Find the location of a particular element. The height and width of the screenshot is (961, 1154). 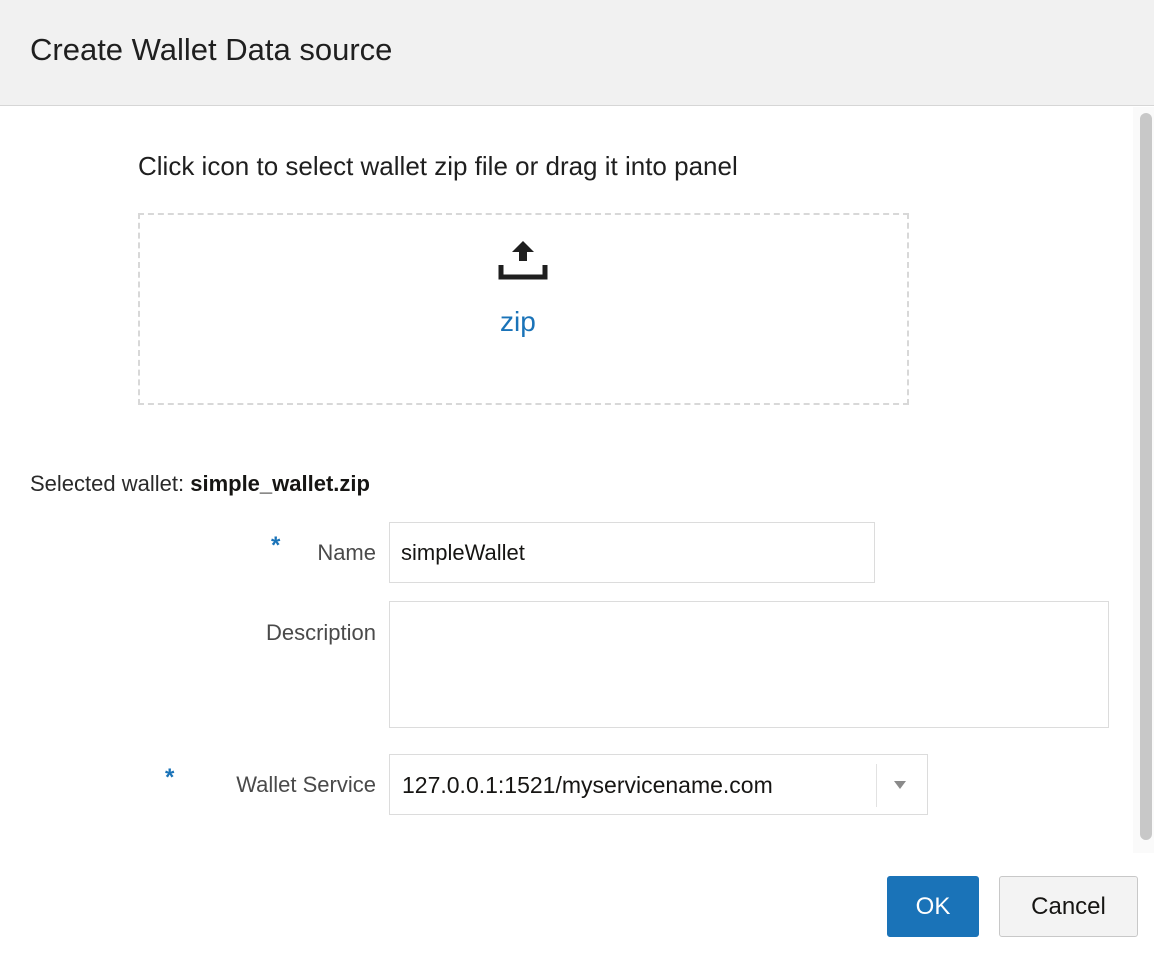

selected-wallet: Selected wallet: simple_wallet.zip is located at coordinates (200, 484).